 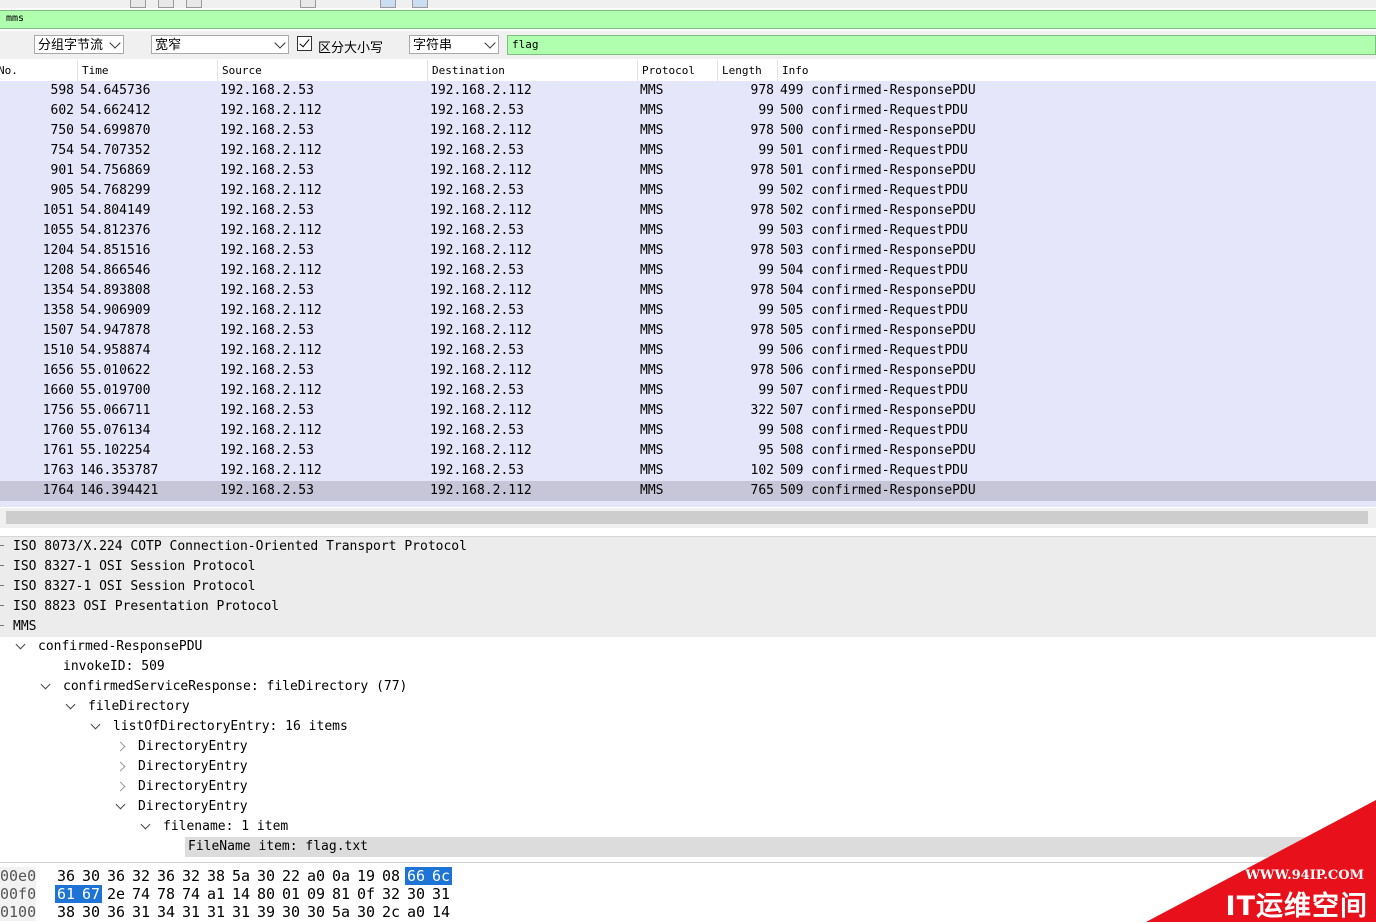 What do you see at coordinates (688, 504) in the screenshot?
I see `packet-row-partial` at bounding box center [688, 504].